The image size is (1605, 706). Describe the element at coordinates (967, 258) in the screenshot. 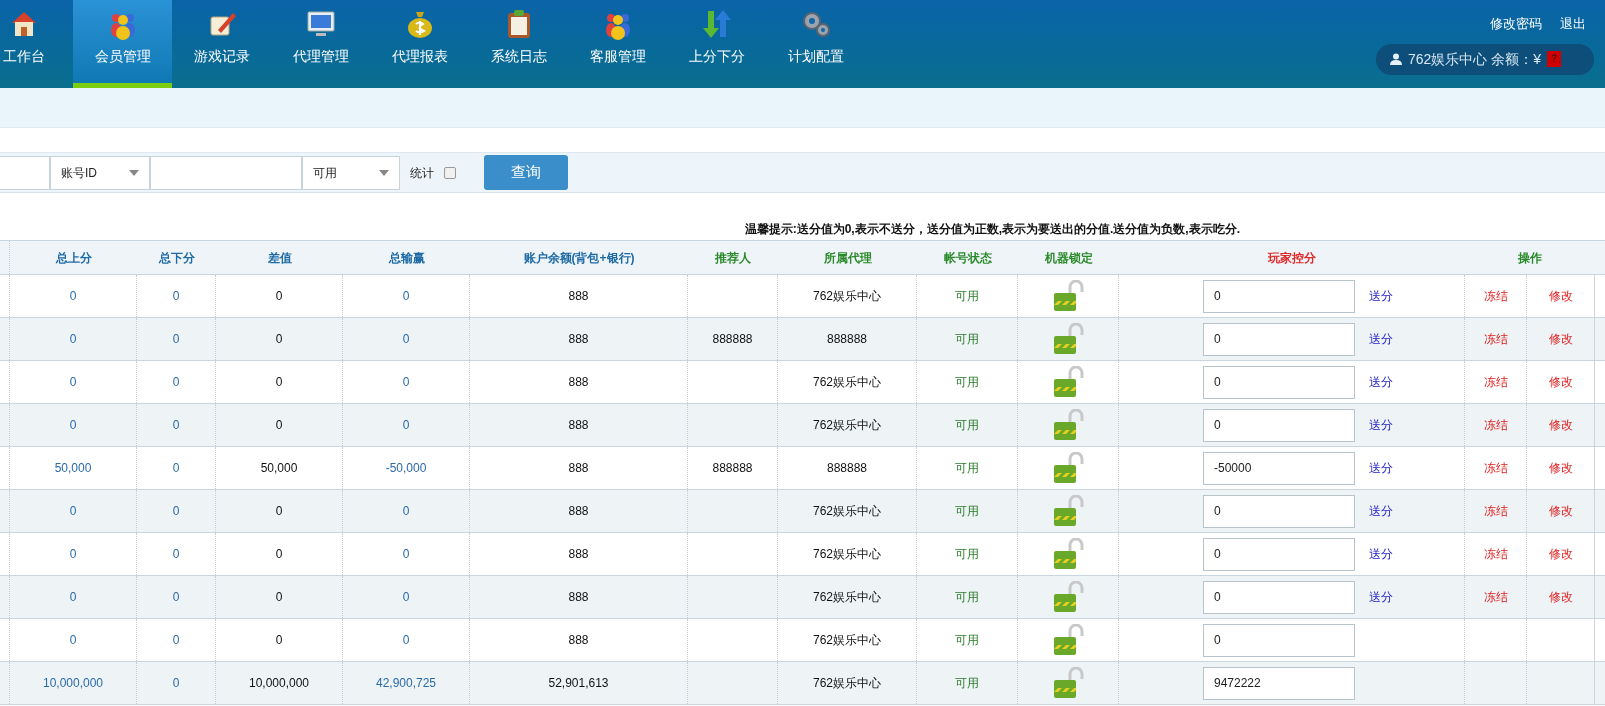

I see `column-header: 帐号状态` at that location.